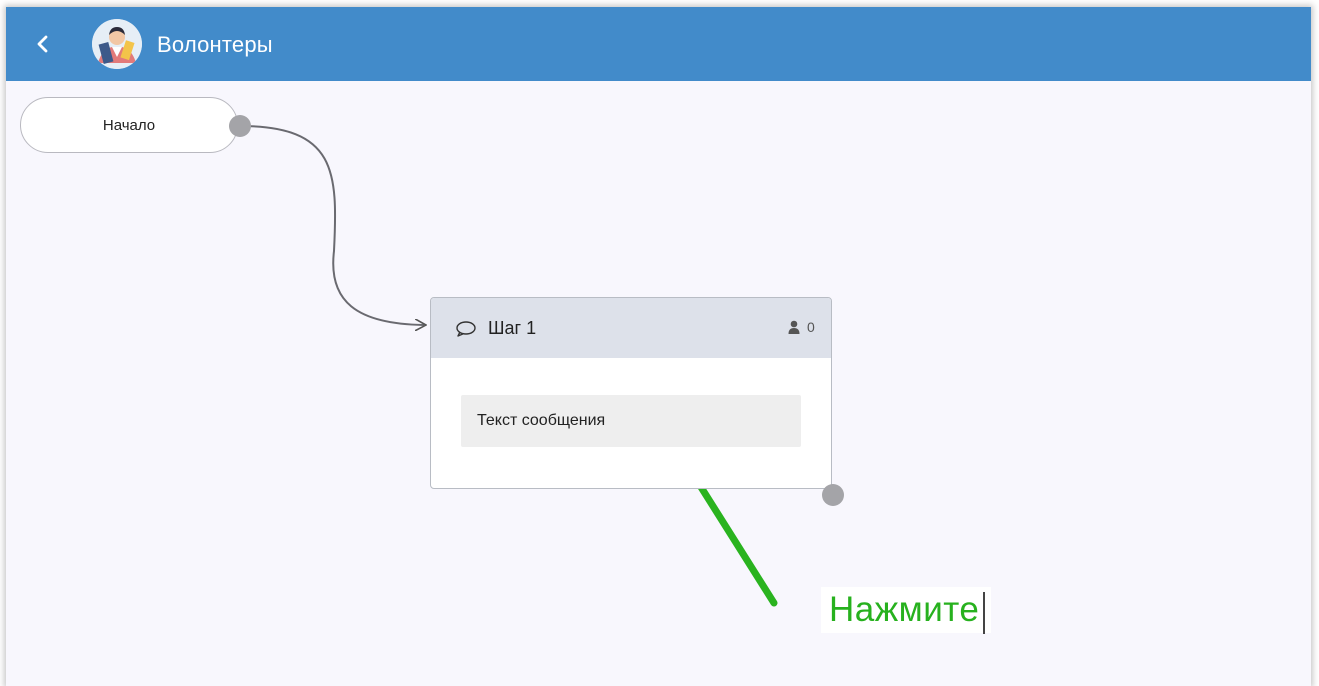 This screenshot has width=1319, height=686. Describe the element at coordinates (215, 44) in the screenshot. I see `page-title: Волонтеры` at that location.